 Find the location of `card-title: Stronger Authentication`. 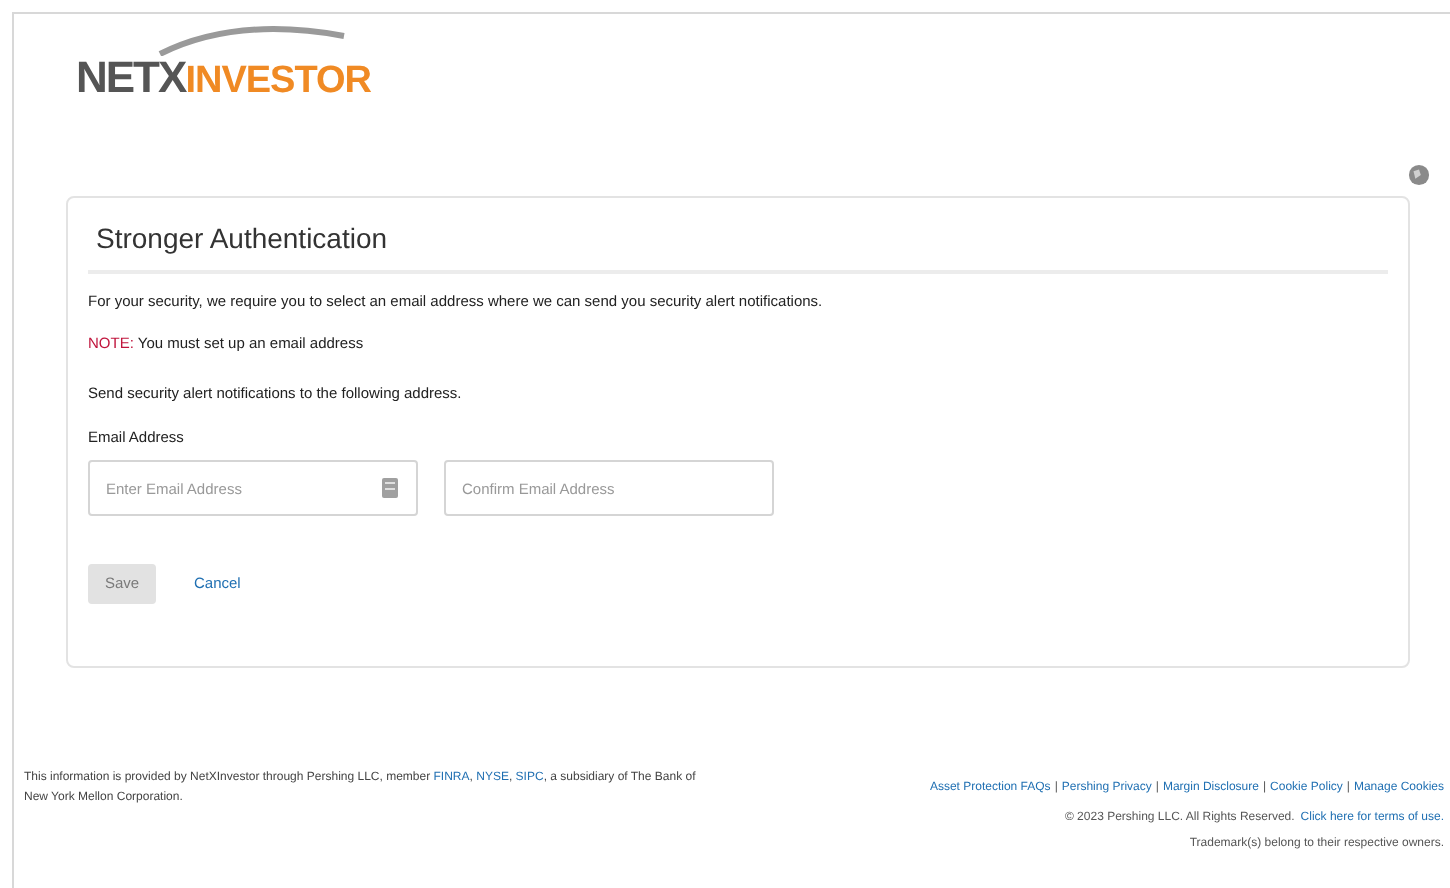

card-title: Stronger Authentication is located at coordinates (738, 246).